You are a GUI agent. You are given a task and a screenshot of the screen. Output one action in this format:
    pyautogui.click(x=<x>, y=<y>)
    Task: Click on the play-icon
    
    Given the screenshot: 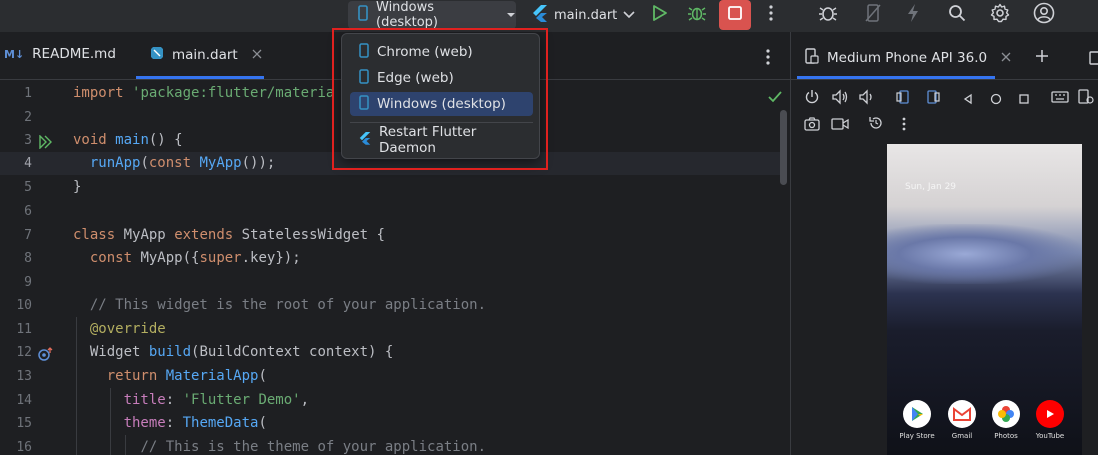 What is the action you would take?
    pyautogui.click(x=660, y=15)
    